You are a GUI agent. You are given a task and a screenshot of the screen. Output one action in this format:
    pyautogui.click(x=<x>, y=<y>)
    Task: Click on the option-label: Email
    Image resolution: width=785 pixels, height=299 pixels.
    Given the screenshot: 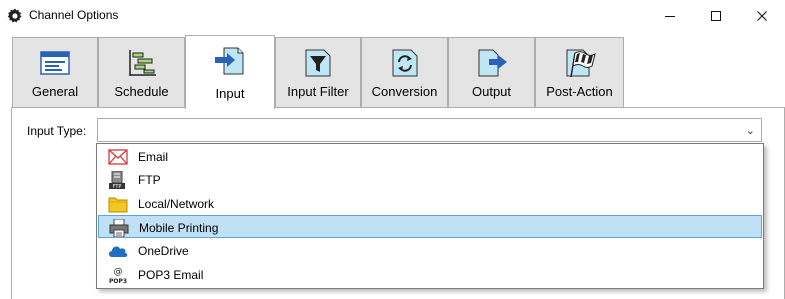 What is the action you would take?
    pyautogui.click(x=153, y=157)
    